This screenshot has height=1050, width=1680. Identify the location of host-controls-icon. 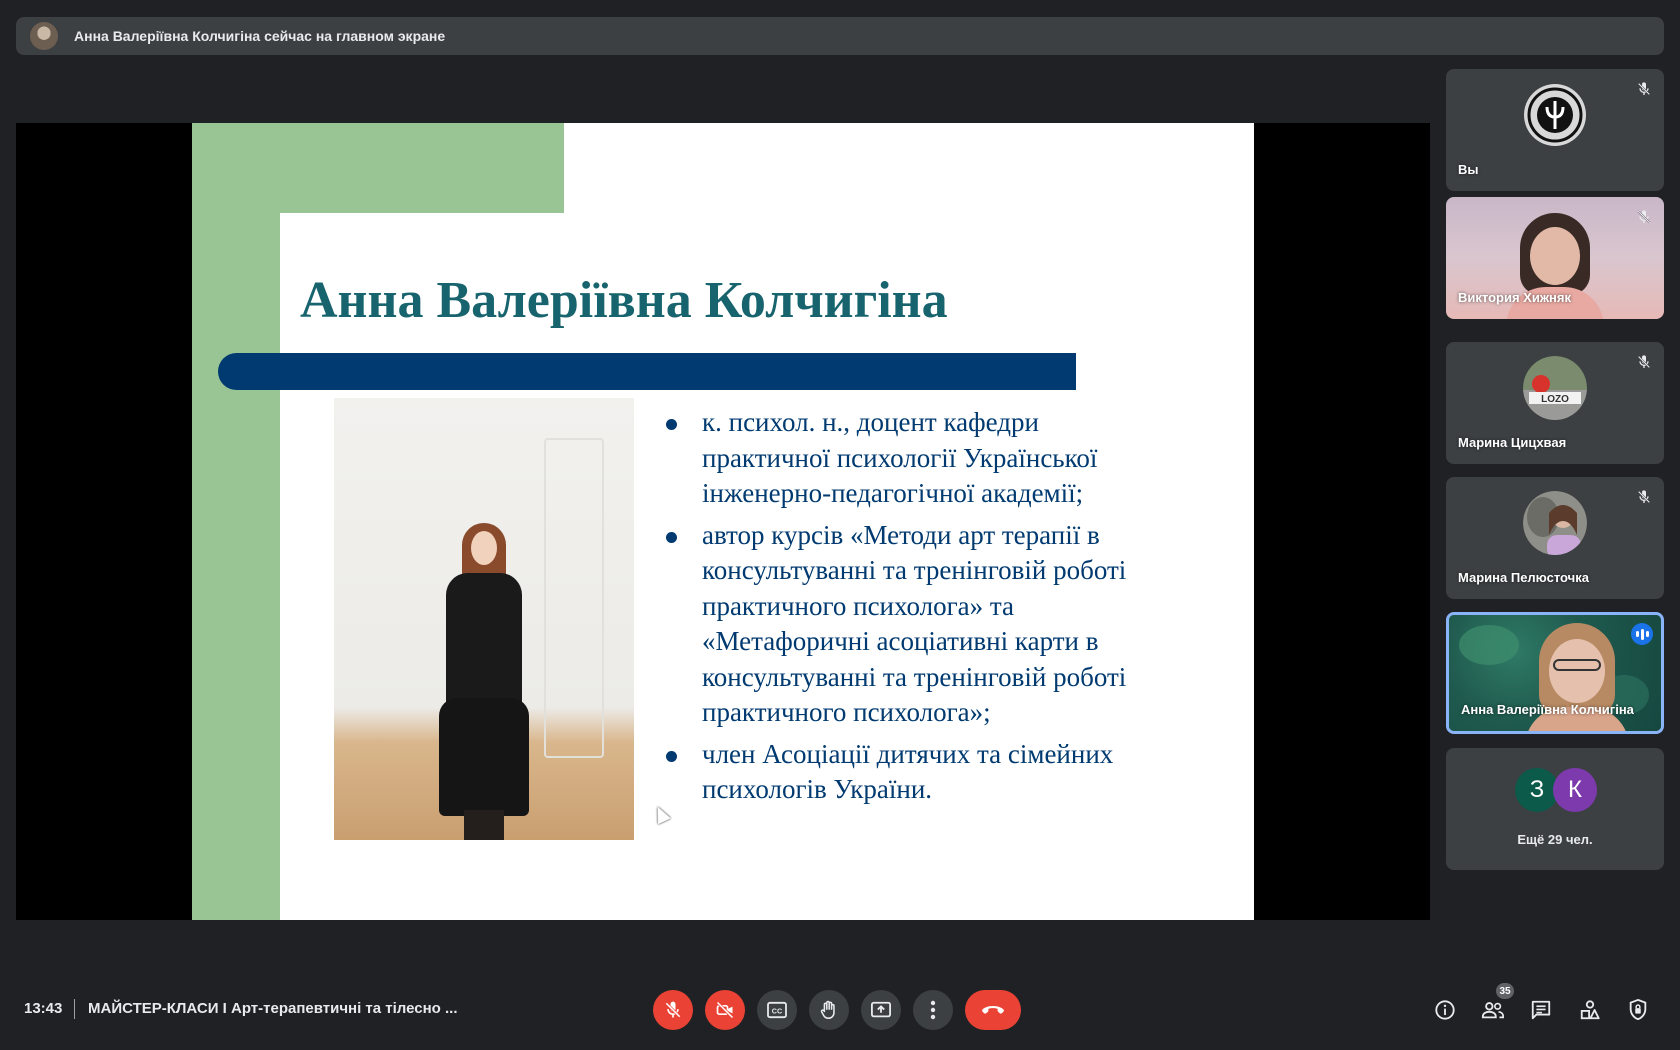
(1638, 1009).